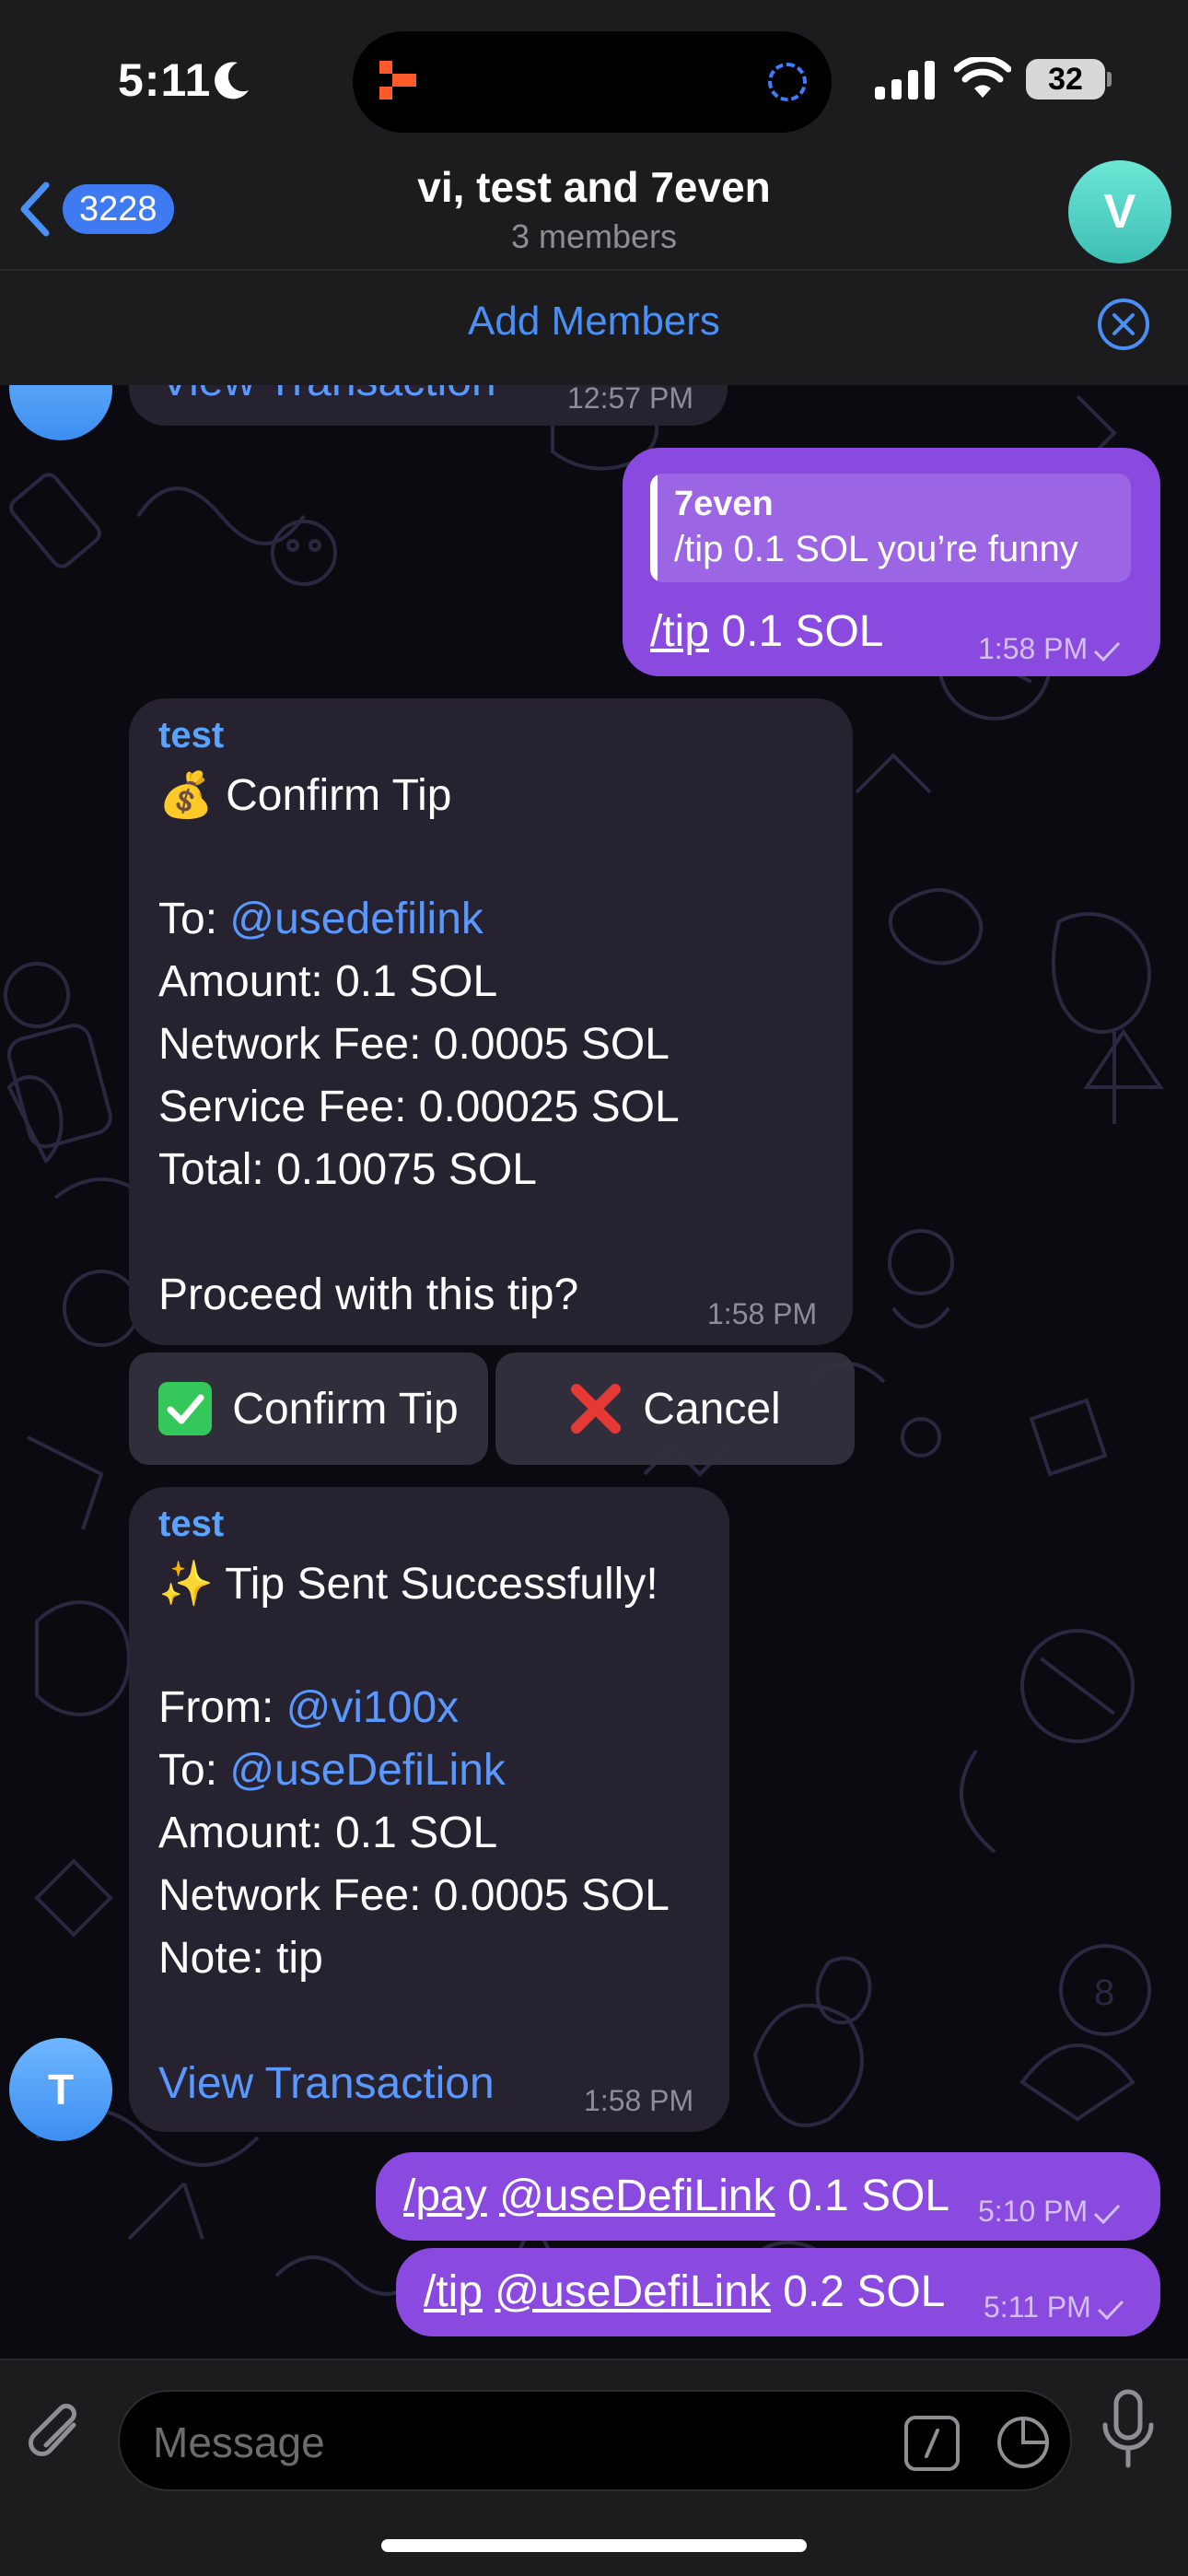 This screenshot has height=2576, width=1188. Describe the element at coordinates (858, 2291) in the screenshot. I see `tip-amount: 0.2 SOL` at that location.